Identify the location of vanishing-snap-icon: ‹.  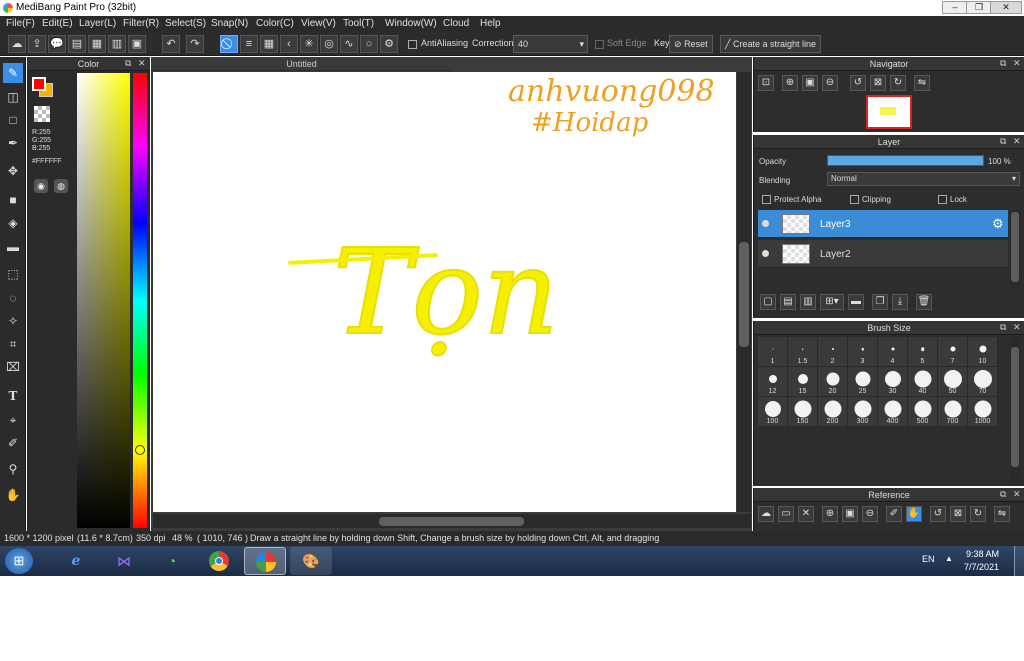
(289, 44).